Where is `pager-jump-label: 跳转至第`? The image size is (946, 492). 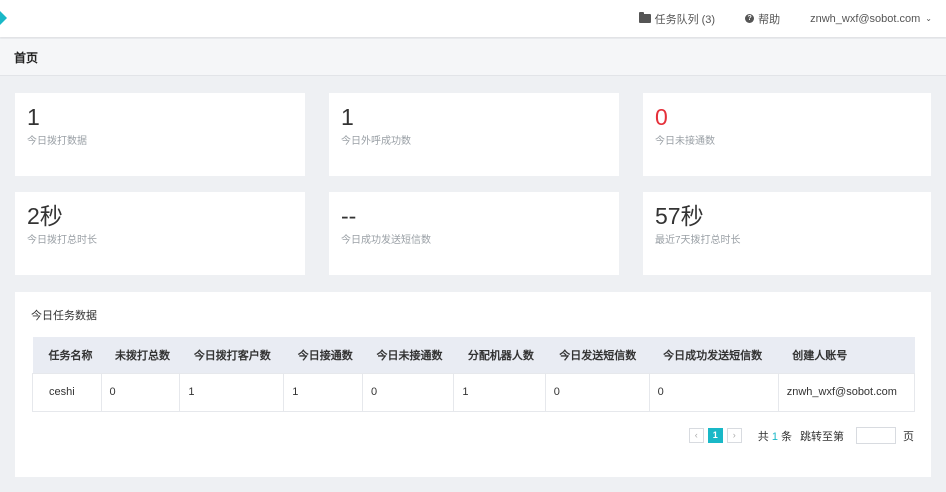 pager-jump-label: 跳转至第 is located at coordinates (822, 436).